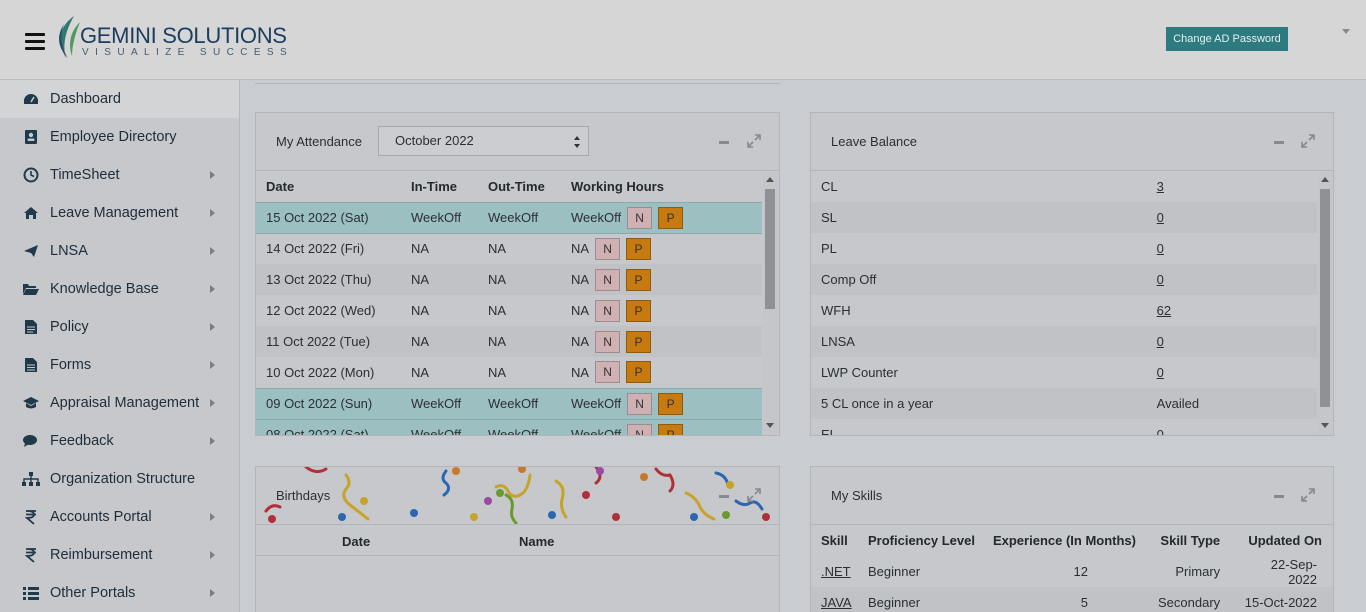 This screenshot has width=1366, height=612. What do you see at coordinates (1080, 571) in the screenshot?
I see `experience-cell: 12` at bounding box center [1080, 571].